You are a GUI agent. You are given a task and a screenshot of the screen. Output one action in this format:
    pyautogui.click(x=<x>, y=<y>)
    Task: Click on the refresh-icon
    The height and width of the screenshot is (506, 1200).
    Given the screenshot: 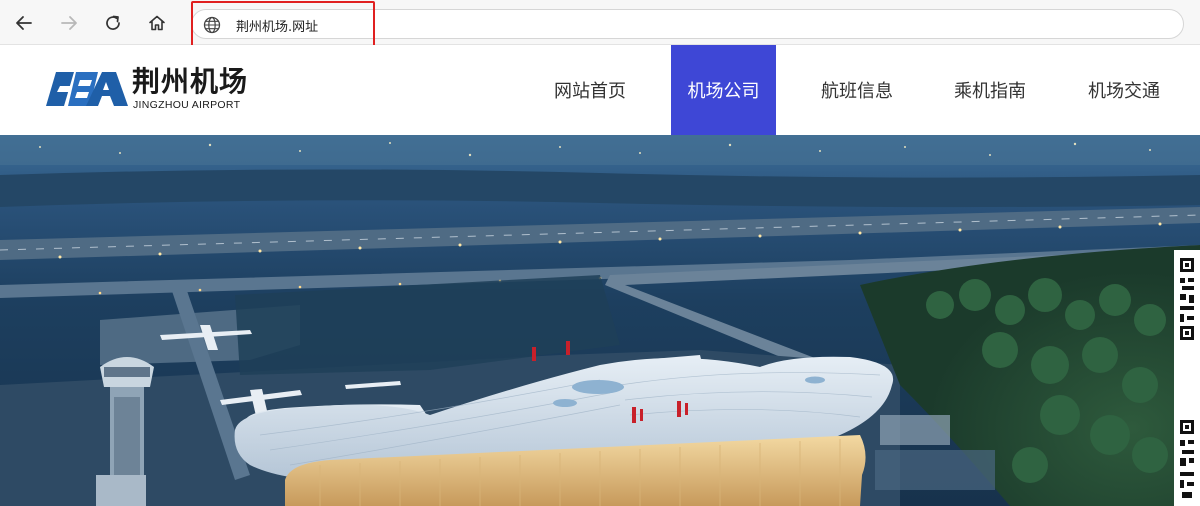 What is the action you would take?
    pyautogui.click(x=113, y=22)
    